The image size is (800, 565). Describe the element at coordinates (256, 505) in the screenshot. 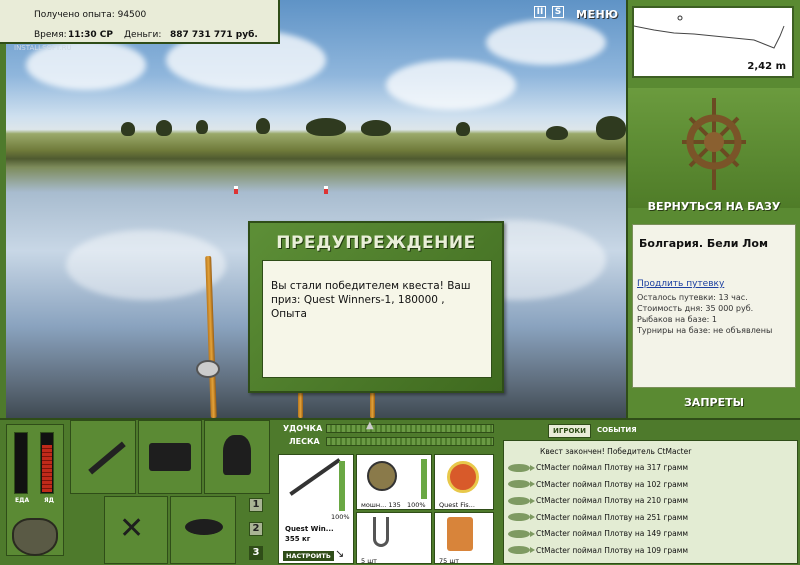

I see `slot-1-button: 1` at that location.